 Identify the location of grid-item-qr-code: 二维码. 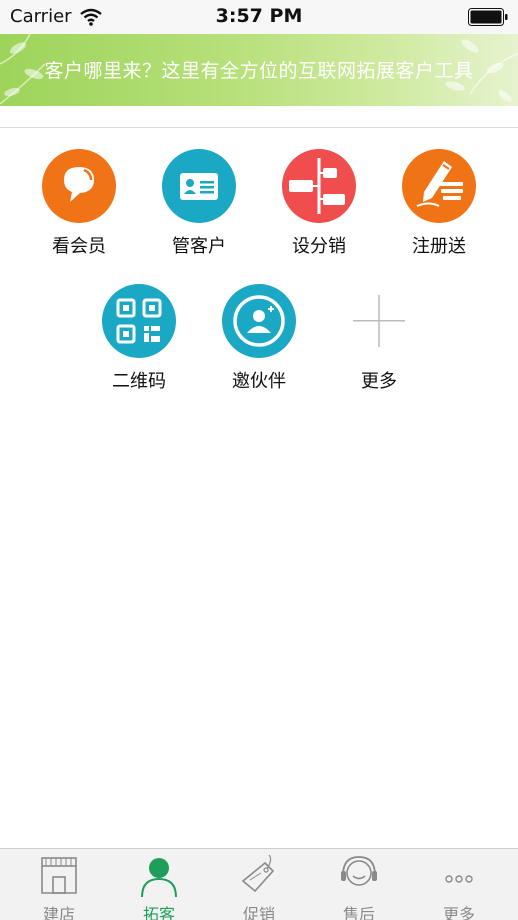
(139, 341).